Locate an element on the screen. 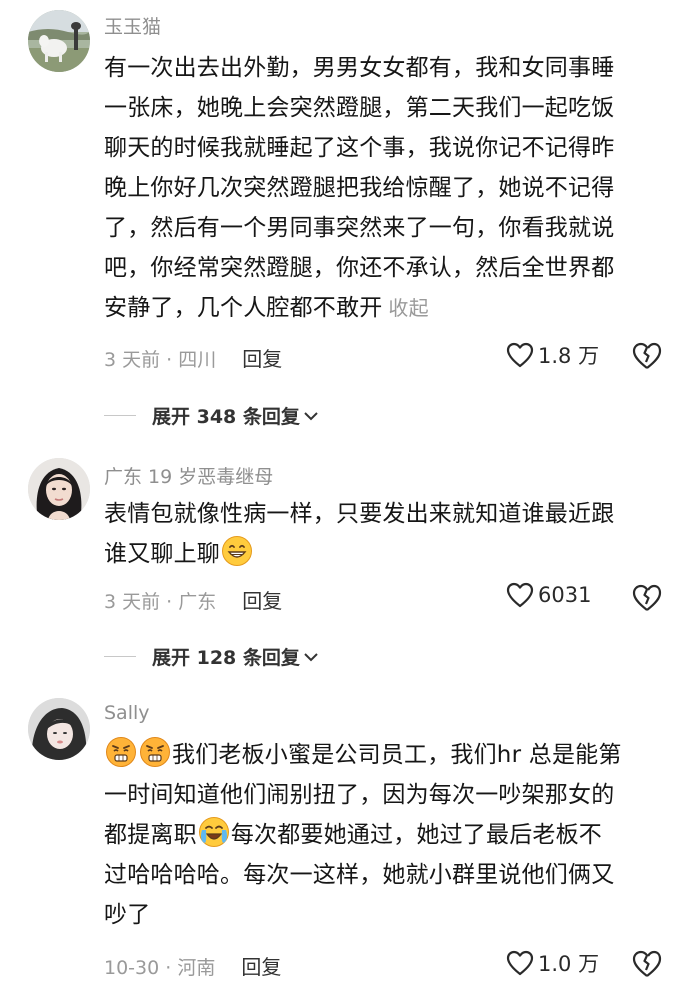  comment-meta: 3 天前 · 四川 回复 is located at coordinates (193, 357).